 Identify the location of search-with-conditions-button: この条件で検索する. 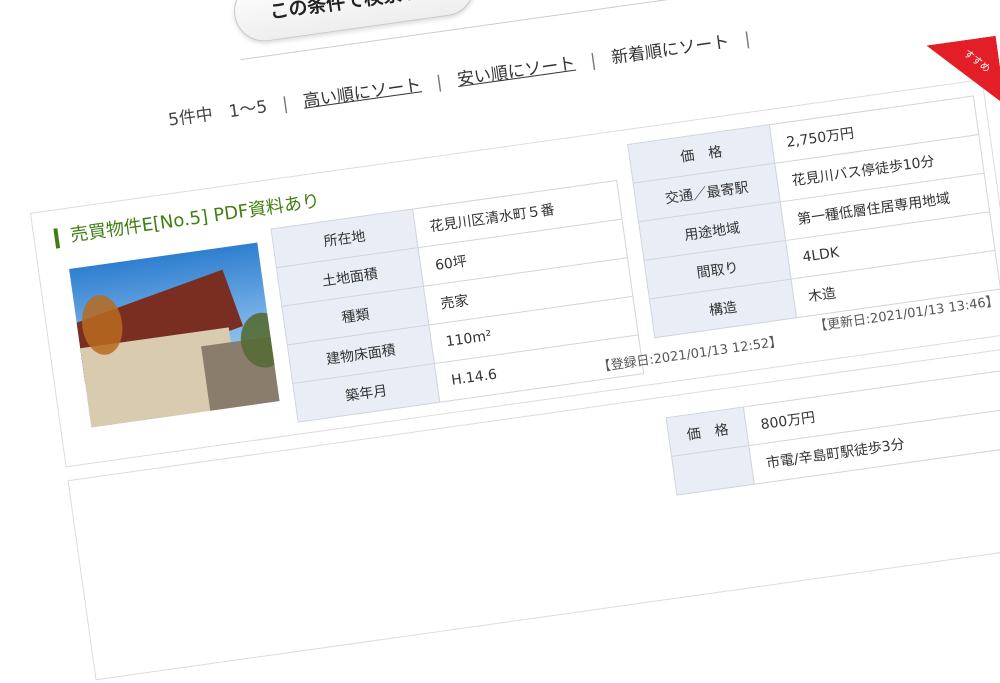
(354, 23).